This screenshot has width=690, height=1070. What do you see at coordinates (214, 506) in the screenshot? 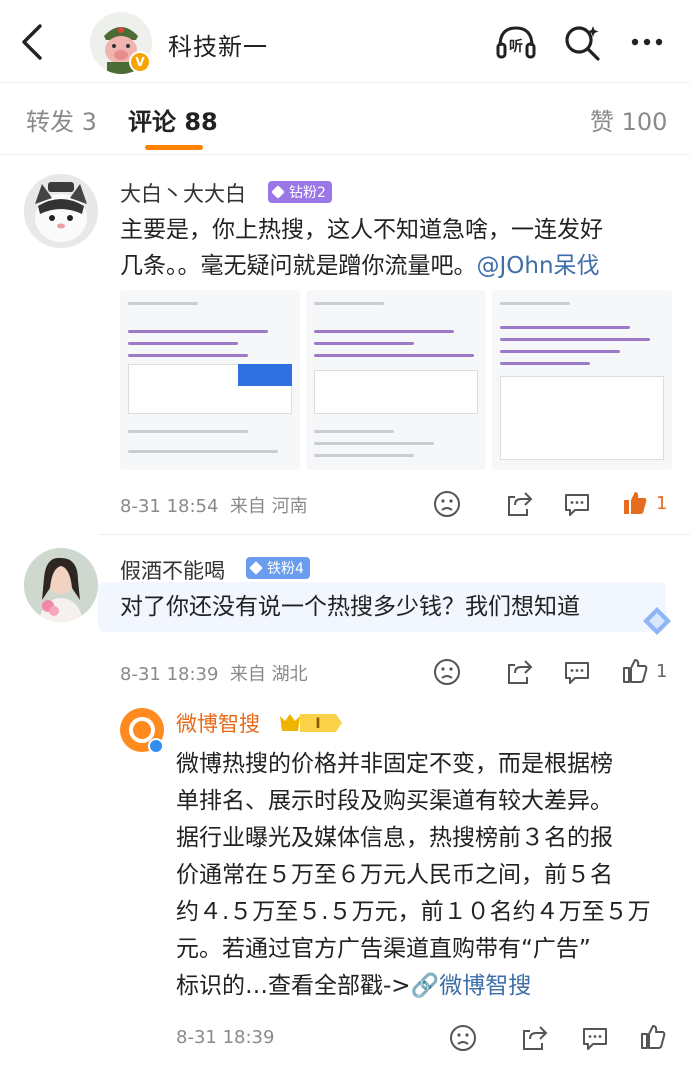
I see `comment-meta: 8-31 18:54 来自 河南` at bounding box center [214, 506].